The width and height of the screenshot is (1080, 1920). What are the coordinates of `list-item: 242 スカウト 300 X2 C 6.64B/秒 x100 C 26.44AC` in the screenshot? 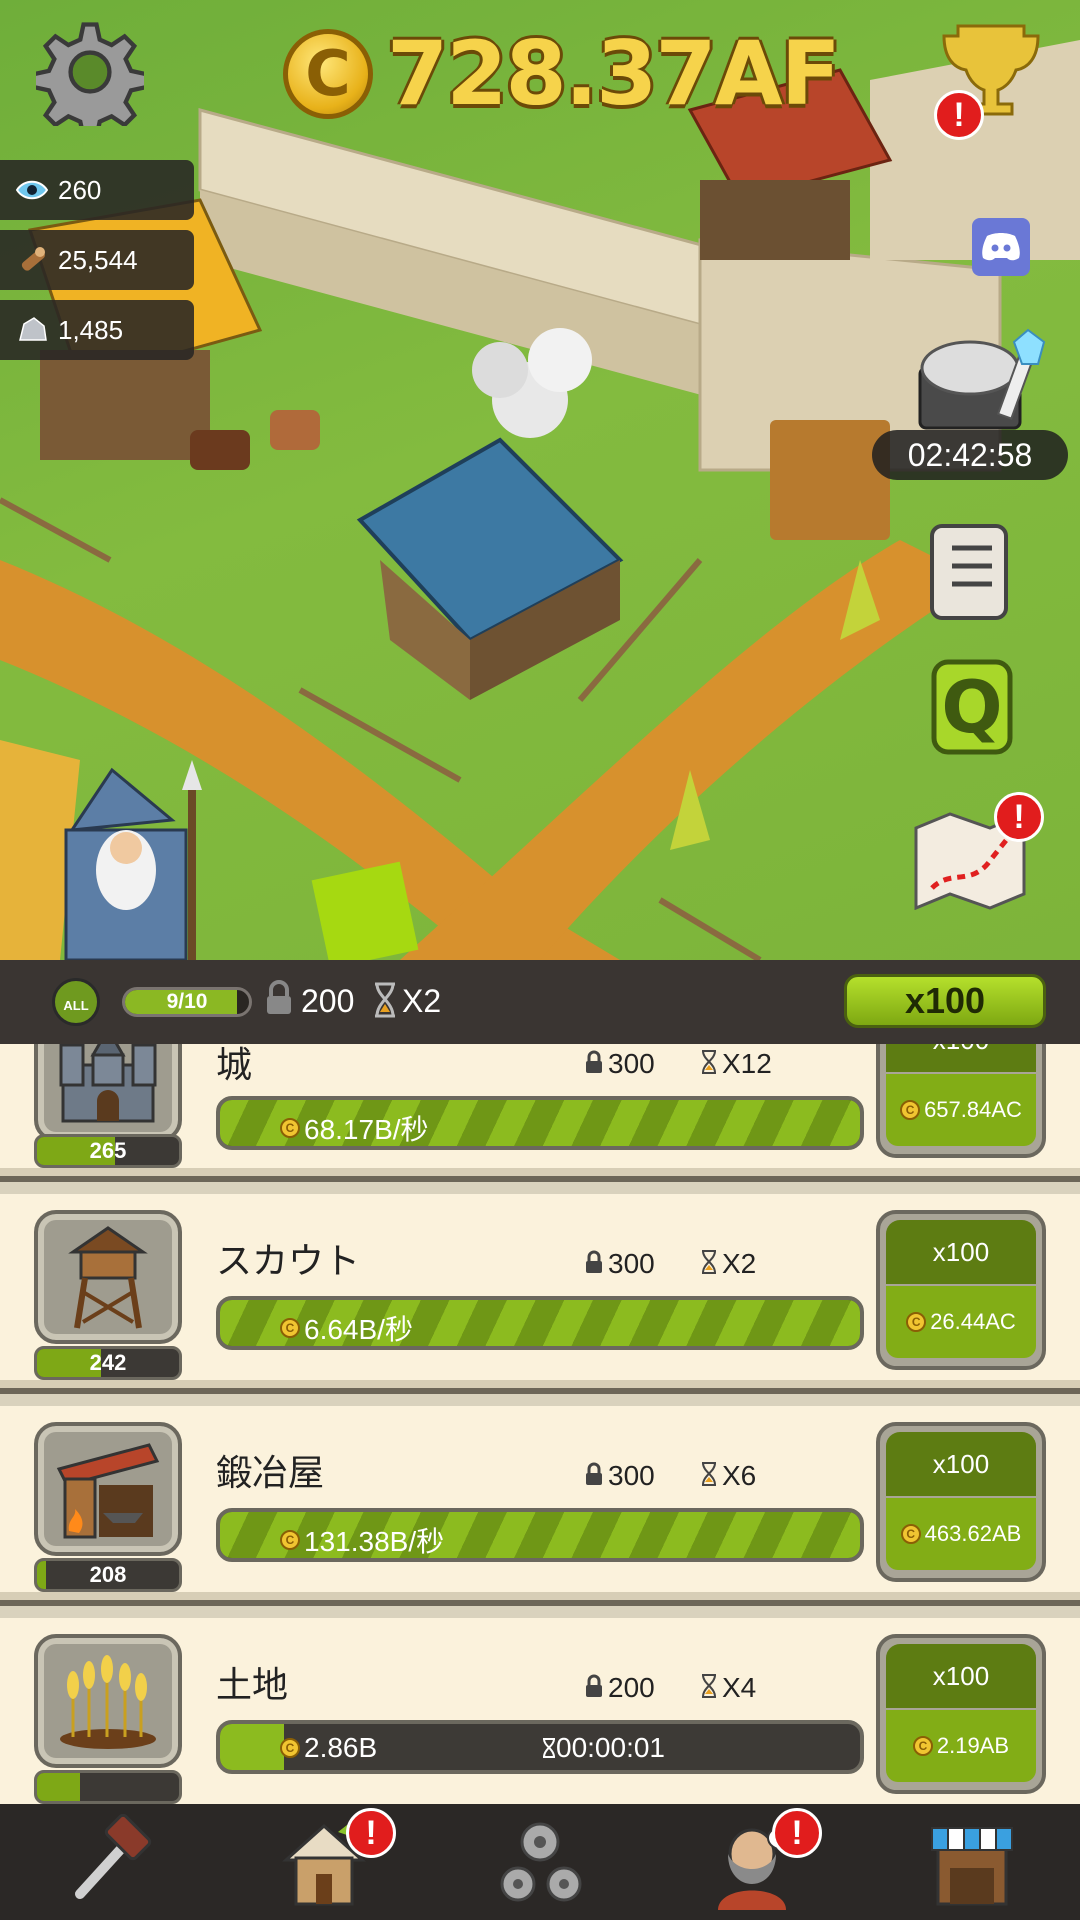 It's located at (540, 1294).